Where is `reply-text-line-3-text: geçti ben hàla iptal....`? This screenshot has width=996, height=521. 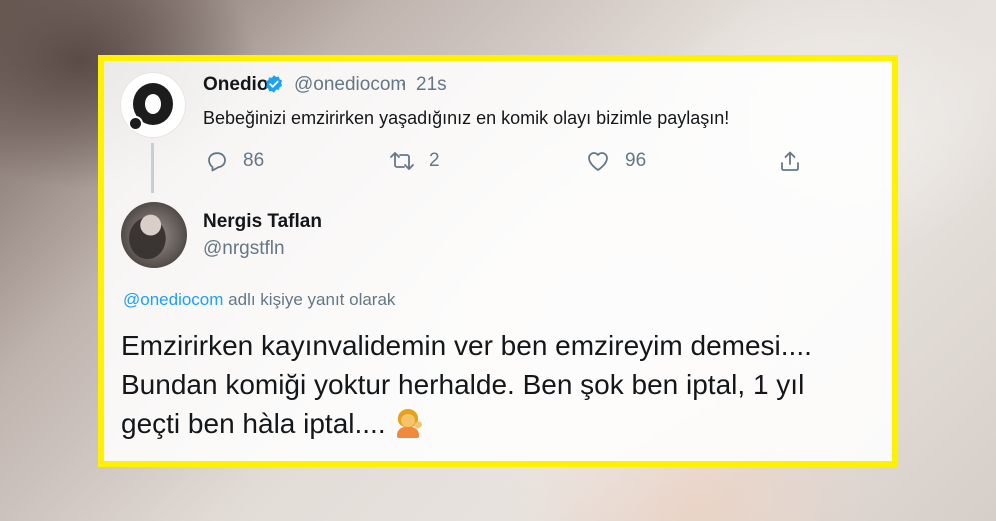 reply-text-line-3-text: geçti ben hàla iptal.... is located at coordinates (253, 423).